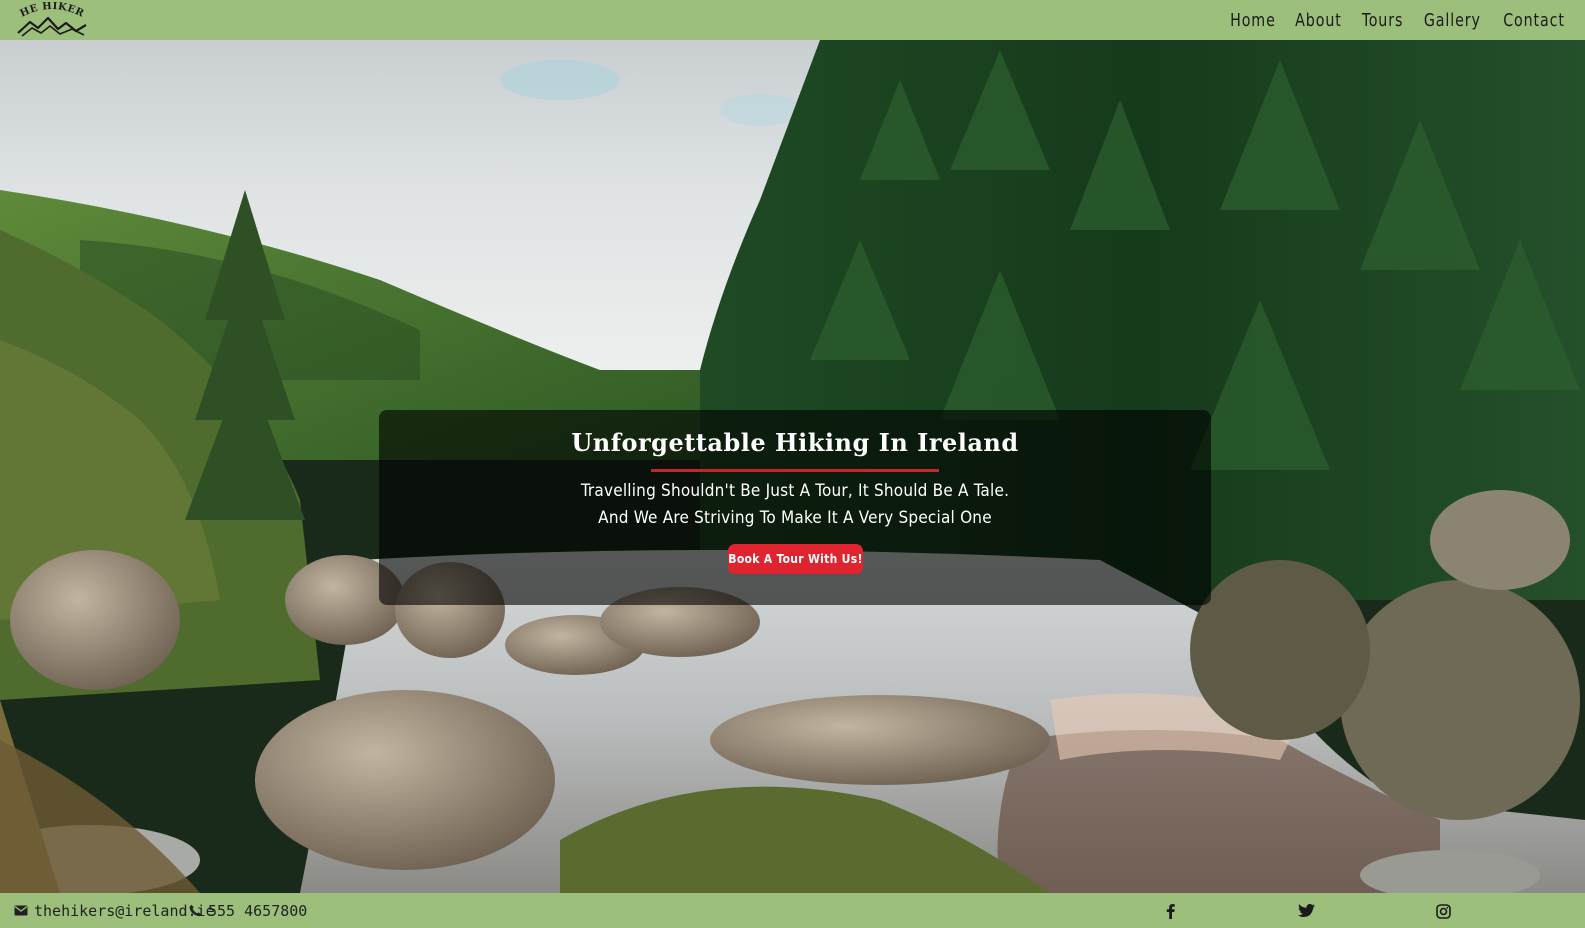  Describe the element at coordinates (124, 910) in the screenshot. I see `footer-email-text: thehikers@ireland.ie` at that location.